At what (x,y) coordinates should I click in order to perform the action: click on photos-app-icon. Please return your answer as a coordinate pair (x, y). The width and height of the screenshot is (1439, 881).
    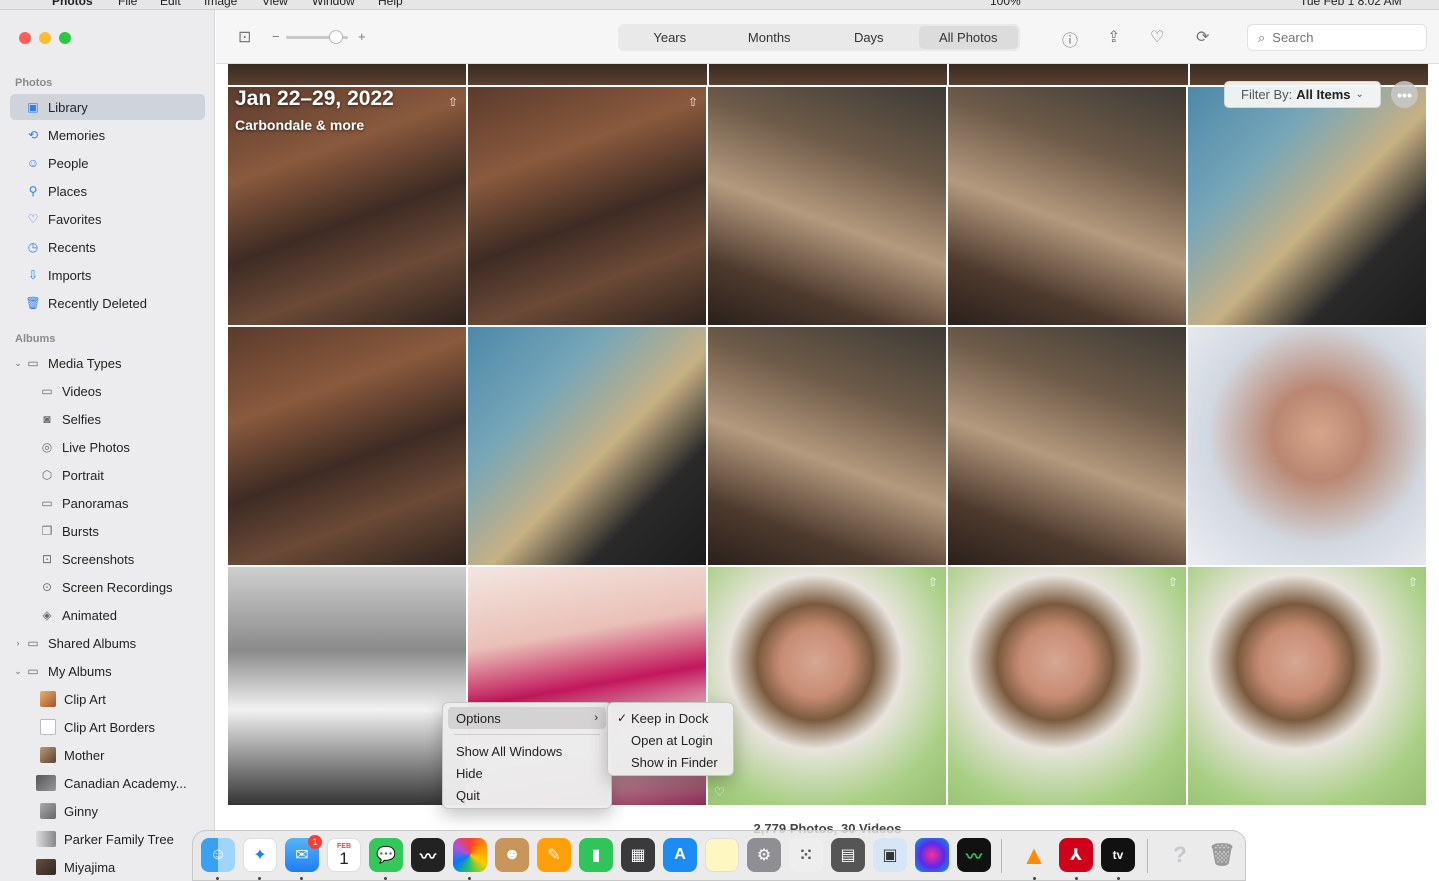
    Looking at the image, I should click on (470, 855).